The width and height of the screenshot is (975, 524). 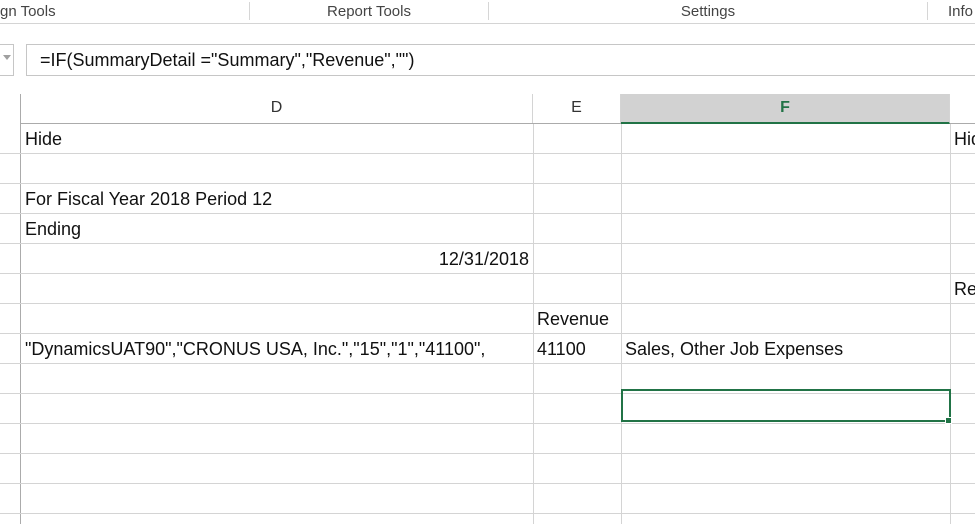 I want to click on fill-handle, so click(x=948, y=420).